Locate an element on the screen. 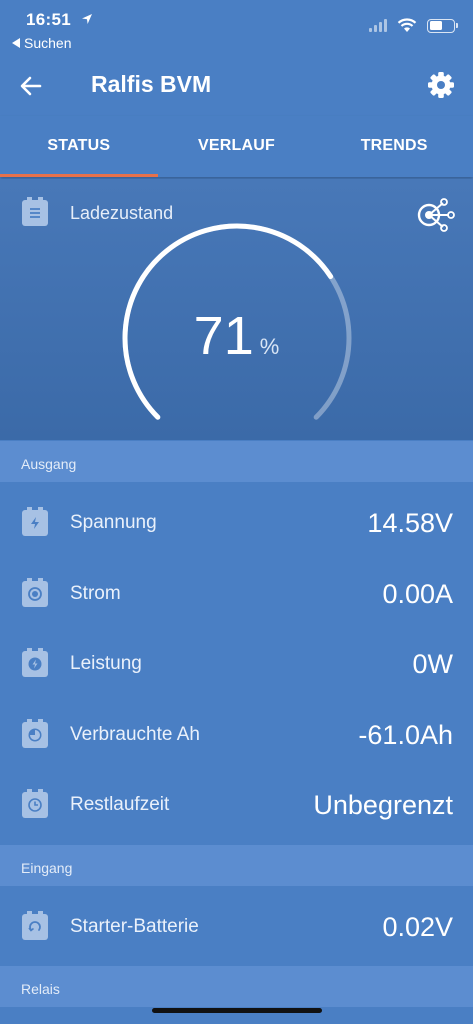  list-item-spannung: Spannung 14.58V is located at coordinates (236, 523).